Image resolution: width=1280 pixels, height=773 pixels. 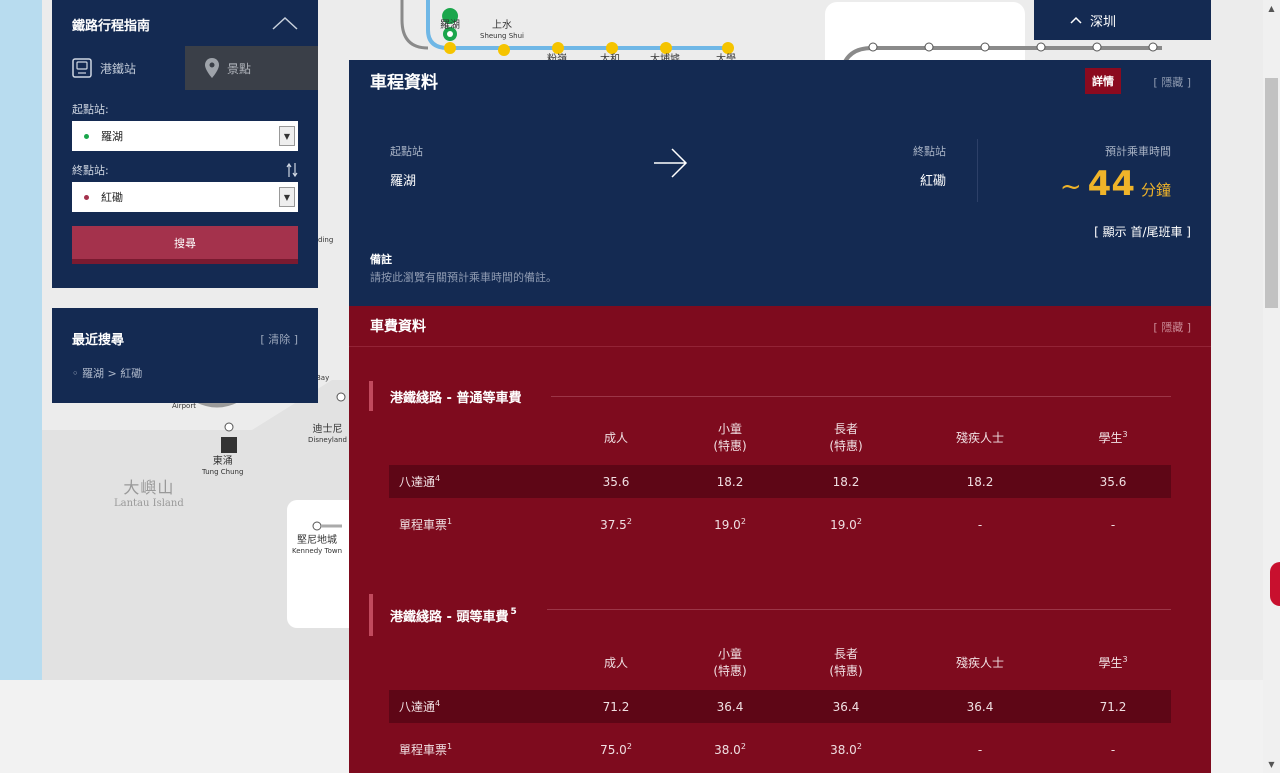 I want to click on remark-title: 備註, so click(x=381, y=259).